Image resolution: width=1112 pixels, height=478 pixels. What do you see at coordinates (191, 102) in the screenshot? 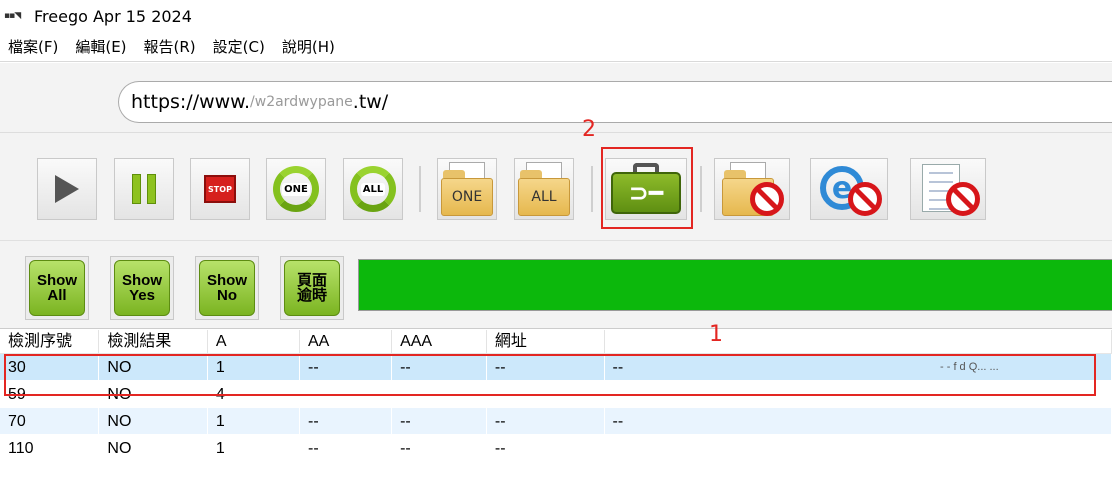
I see `url-prefix: https://www.` at bounding box center [191, 102].